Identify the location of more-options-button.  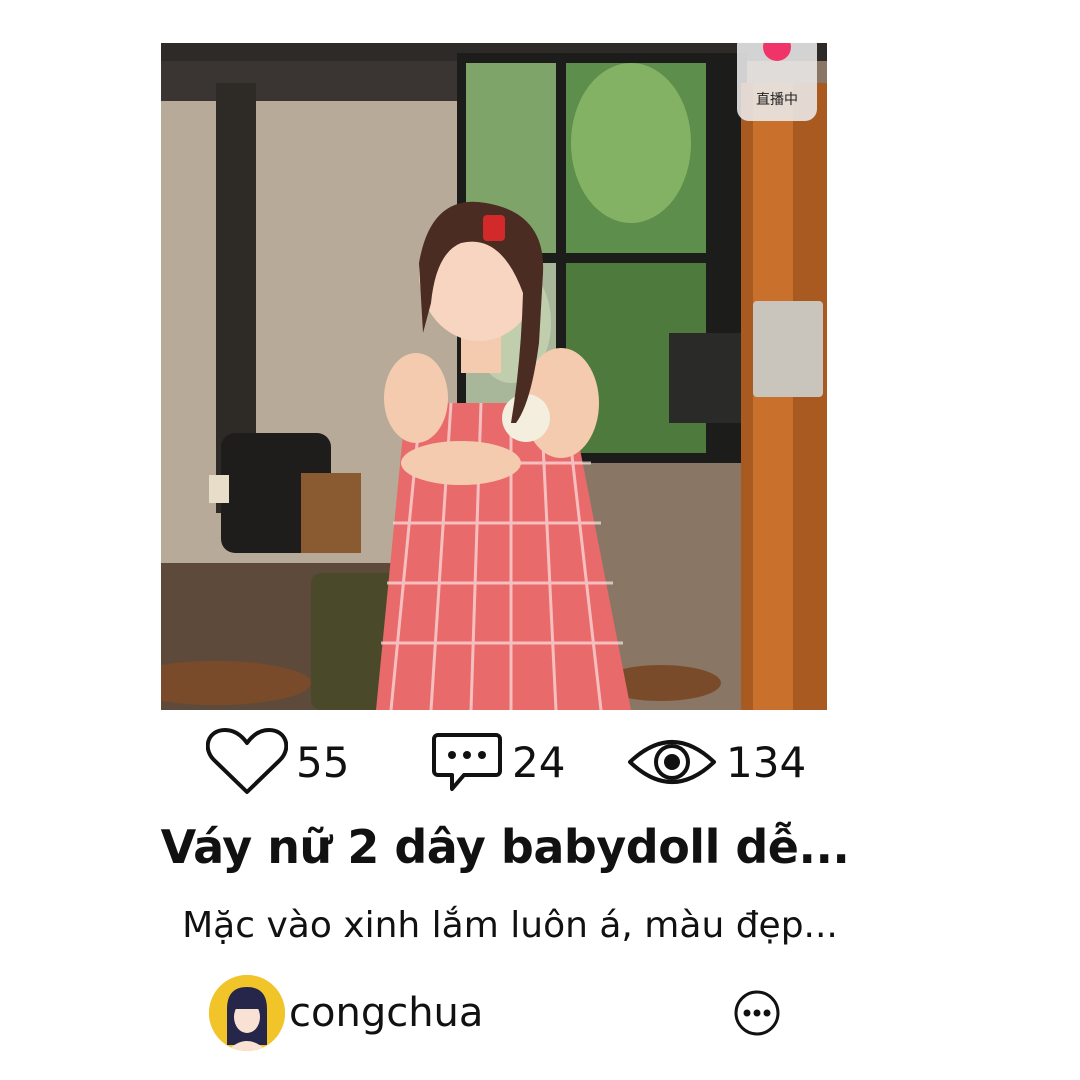
(757, 1013).